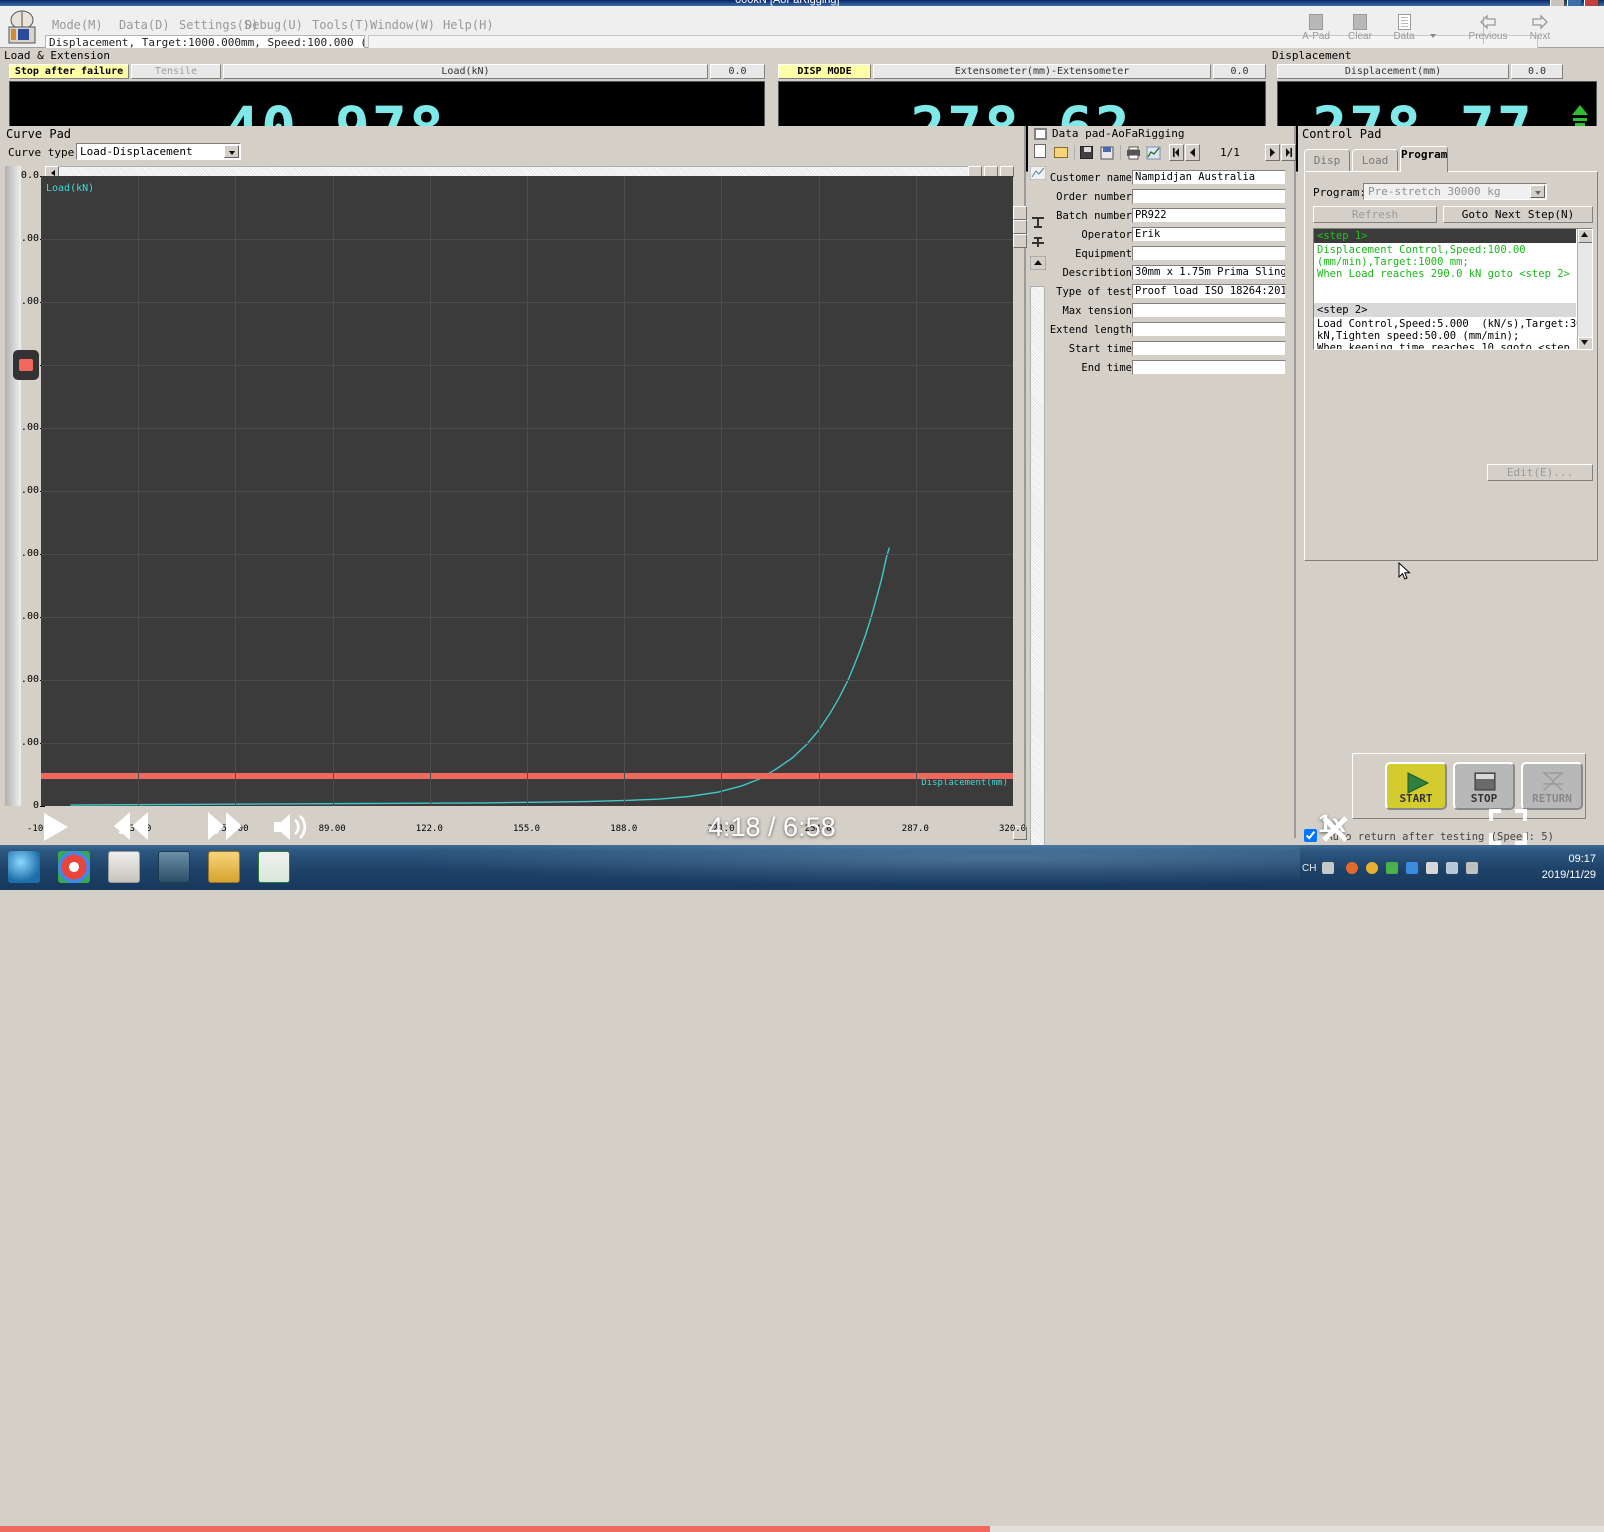  What do you see at coordinates (13, 486) in the screenshot?
I see `chart-vertical-scale-track` at bounding box center [13, 486].